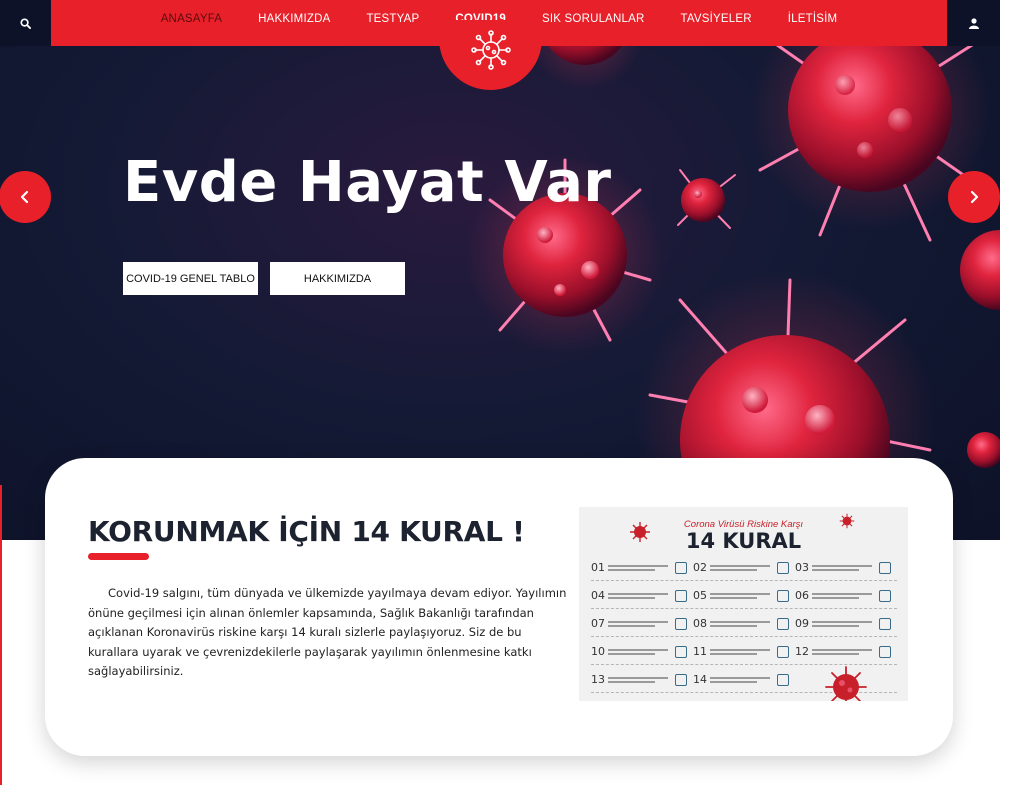 The height and width of the screenshot is (803, 1028). What do you see at coordinates (743, 541) in the screenshot?
I see `infographic-title: 14 KURAL` at bounding box center [743, 541].